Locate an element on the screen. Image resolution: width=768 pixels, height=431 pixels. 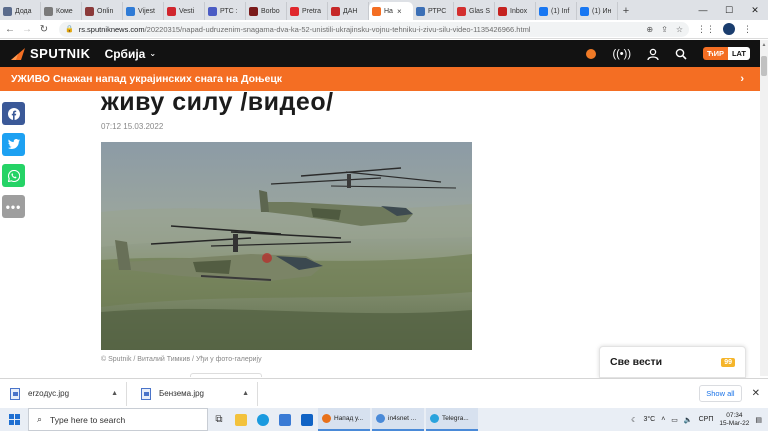
scroll-up-icon: ▲ is located at coordinates (764, 45).